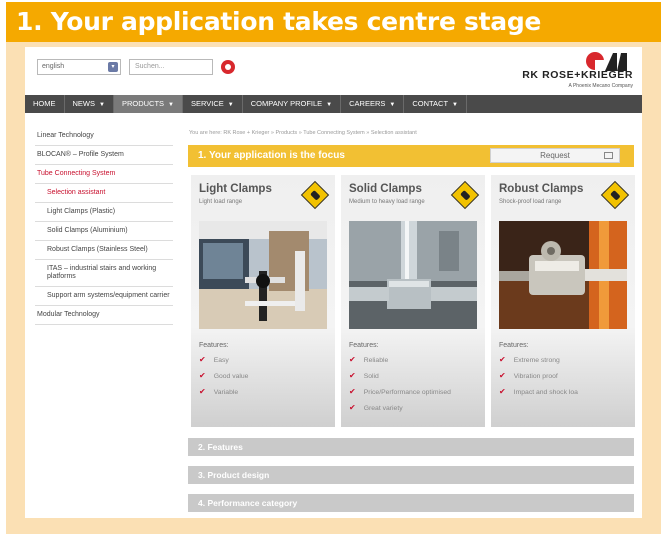 This screenshot has width=667, height=536. I want to click on nav-company-profile-label: COMPANY PROFILE, so click(286, 103).